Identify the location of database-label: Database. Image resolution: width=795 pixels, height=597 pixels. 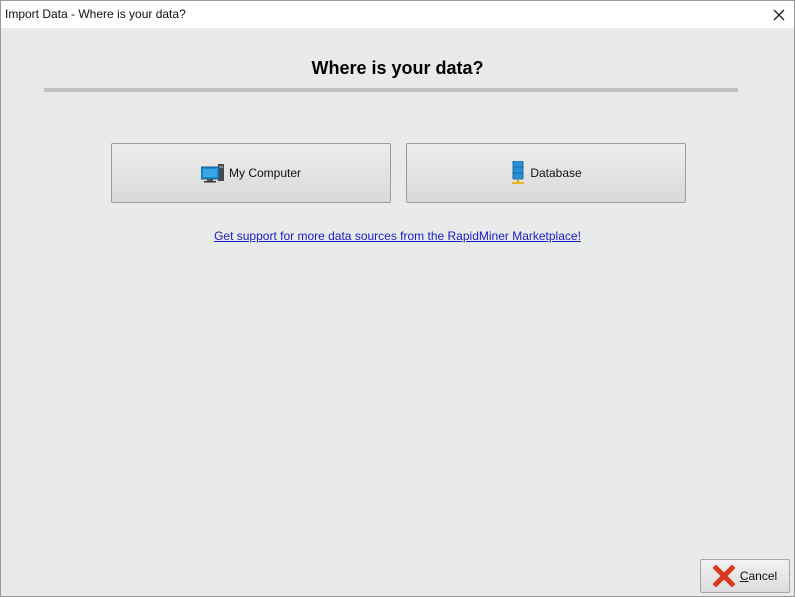
(556, 173).